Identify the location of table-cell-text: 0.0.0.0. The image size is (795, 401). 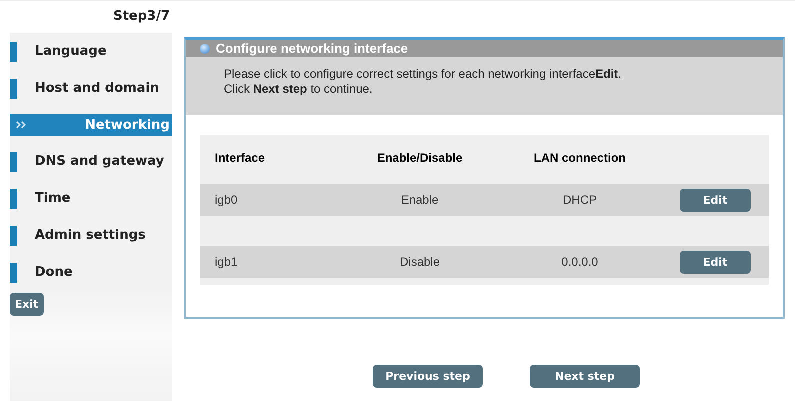
(580, 262).